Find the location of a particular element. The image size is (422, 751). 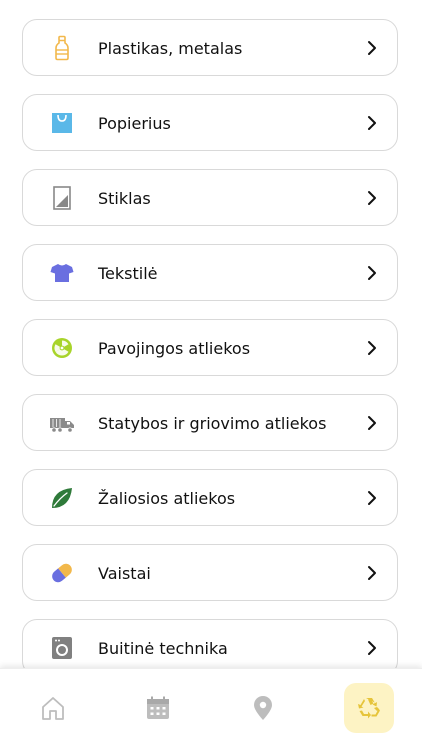

category-label: Statybos ir griovimo atliekos is located at coordinates (212, 423).